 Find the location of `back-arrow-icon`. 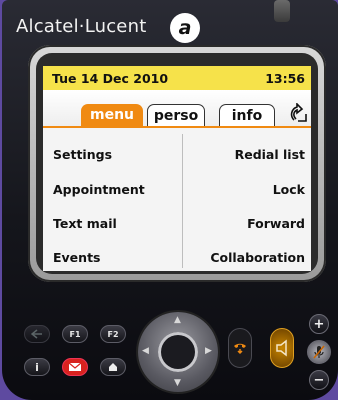

back-arrow-icon is located at coordinates (36, 334).